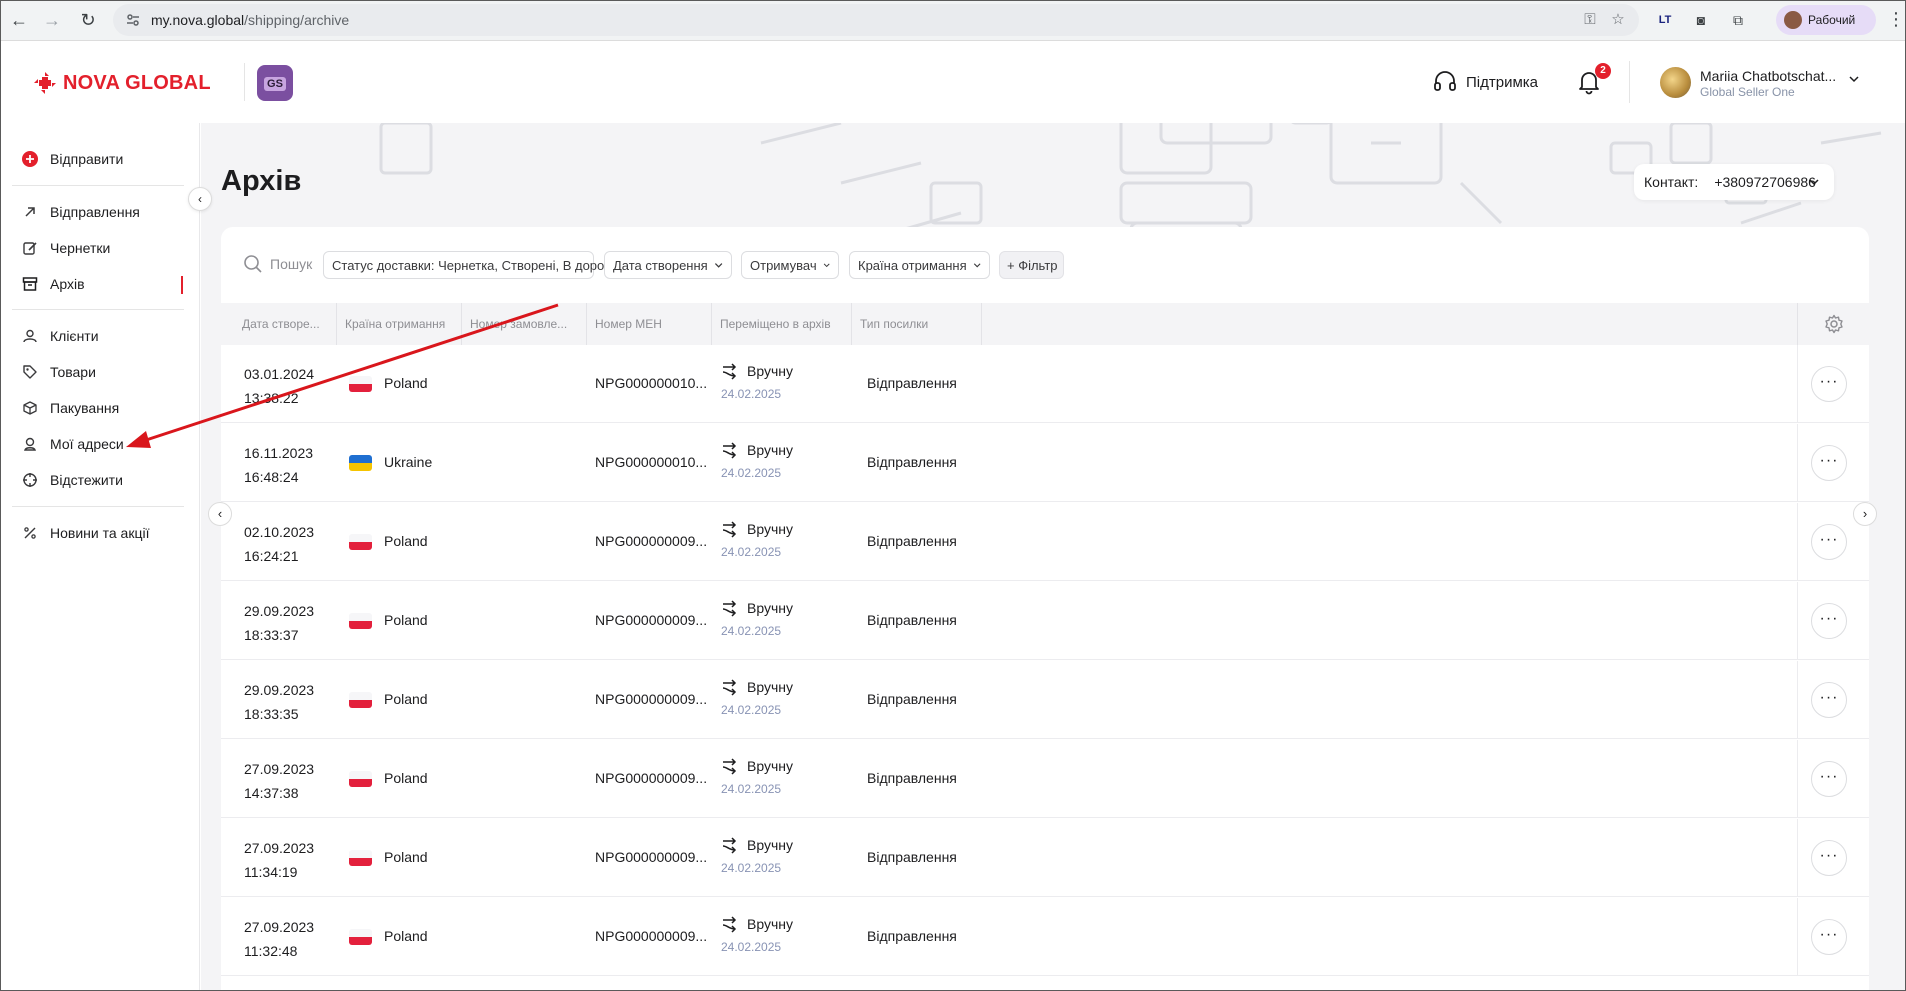  I want to click on sidebar-item-my-addresses: Мої адреси, so click(73, 444).